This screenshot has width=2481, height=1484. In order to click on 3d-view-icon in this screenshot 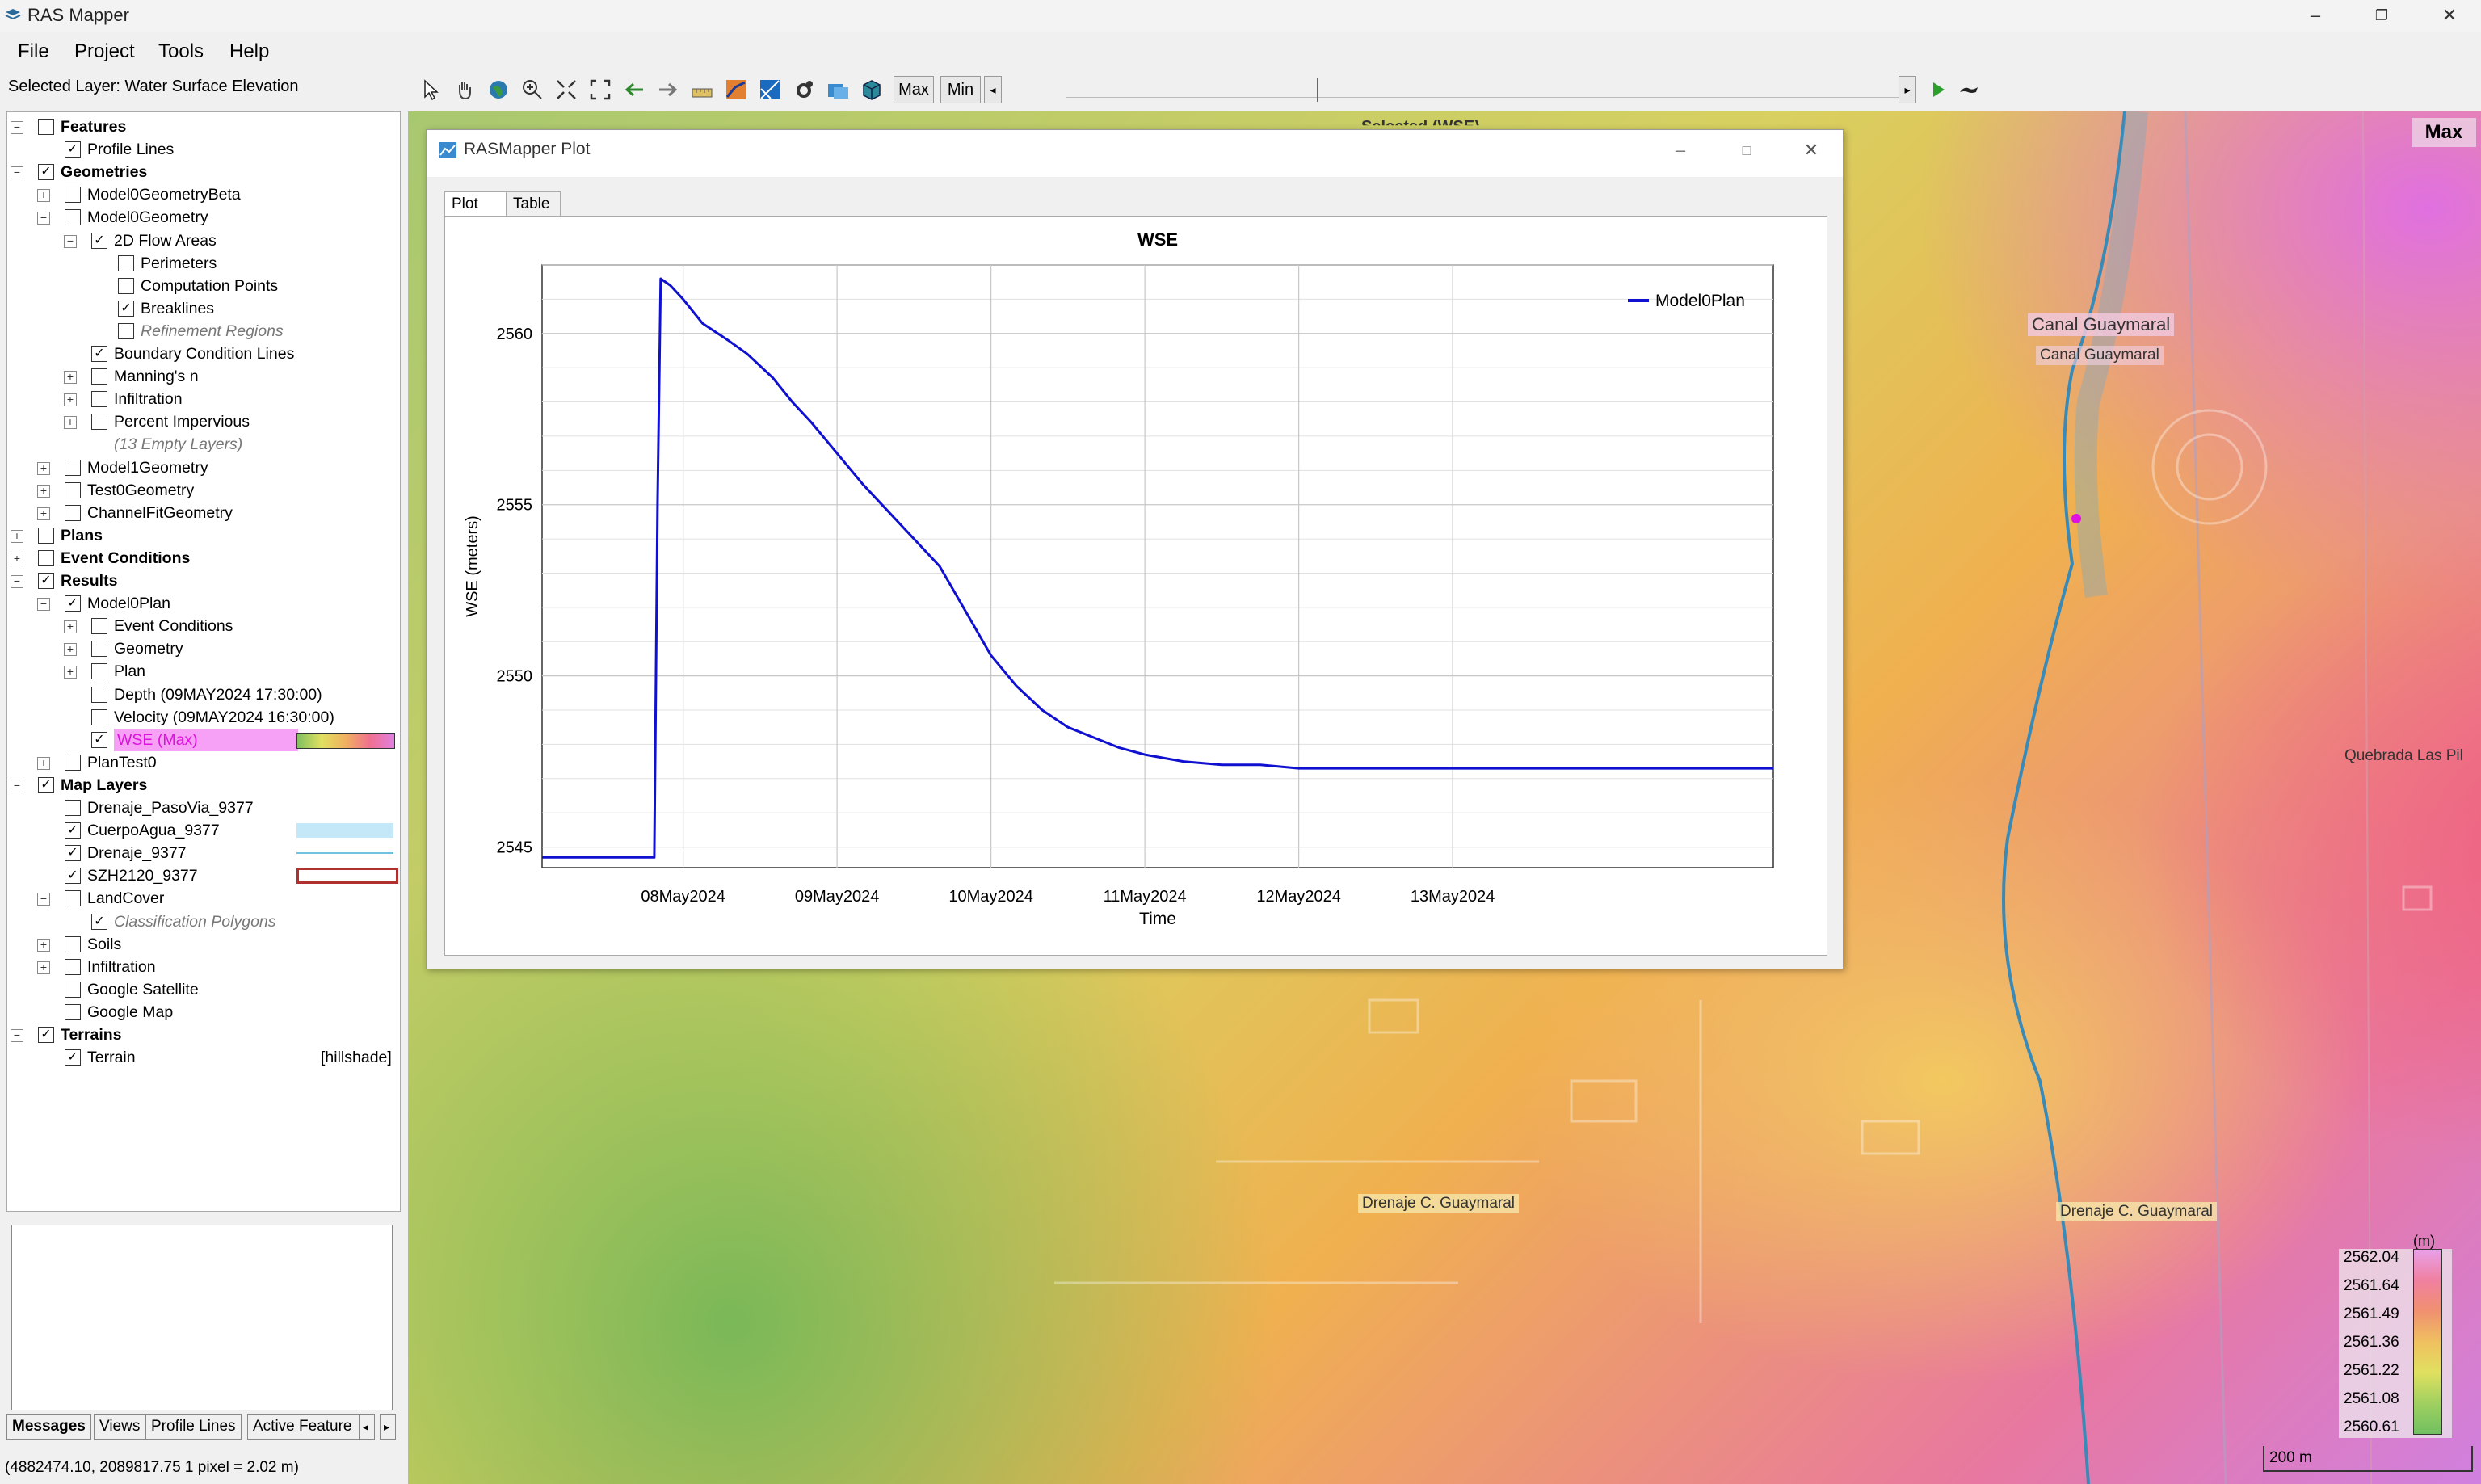, I will do `click(872, 90)`.